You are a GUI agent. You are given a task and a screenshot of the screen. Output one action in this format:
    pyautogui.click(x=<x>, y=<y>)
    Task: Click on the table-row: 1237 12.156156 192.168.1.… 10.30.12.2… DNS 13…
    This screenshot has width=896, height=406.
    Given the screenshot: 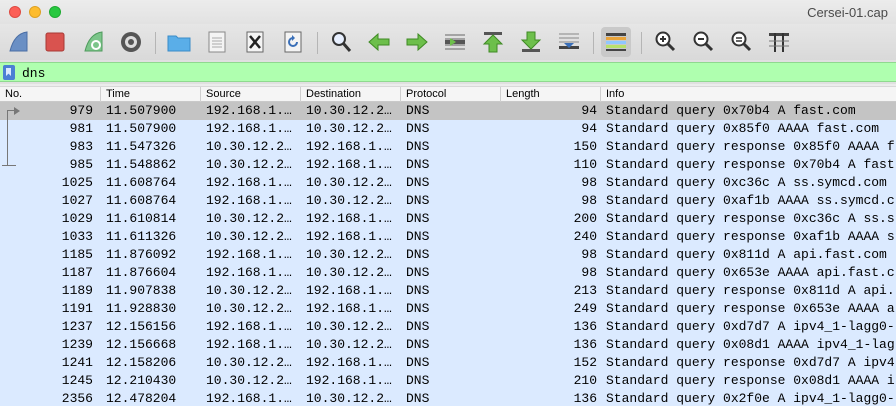 What is the action you would take?
    pyautogui.click(x=448, y=327)
    